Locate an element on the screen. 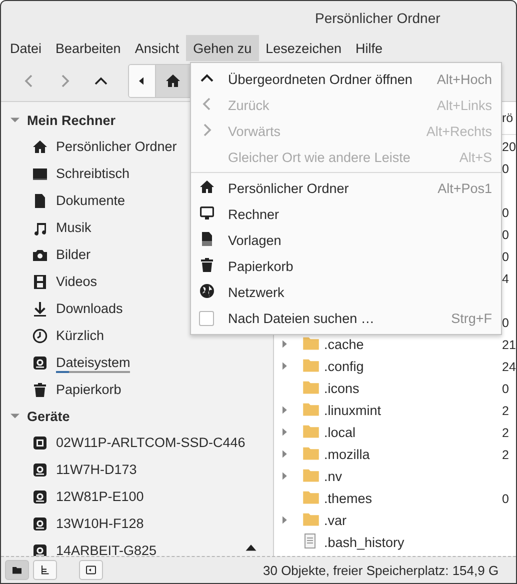  menu-item: Ansicht is located at coordinates (157, 48).